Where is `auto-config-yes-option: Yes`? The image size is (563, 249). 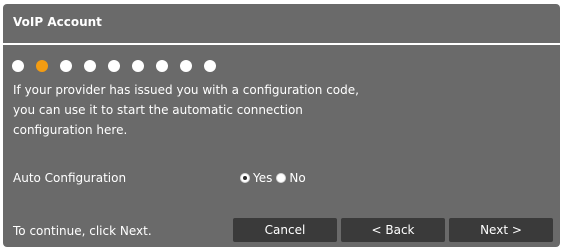 auto-config-yes-option: Yes is located at coordinates (256, 178).